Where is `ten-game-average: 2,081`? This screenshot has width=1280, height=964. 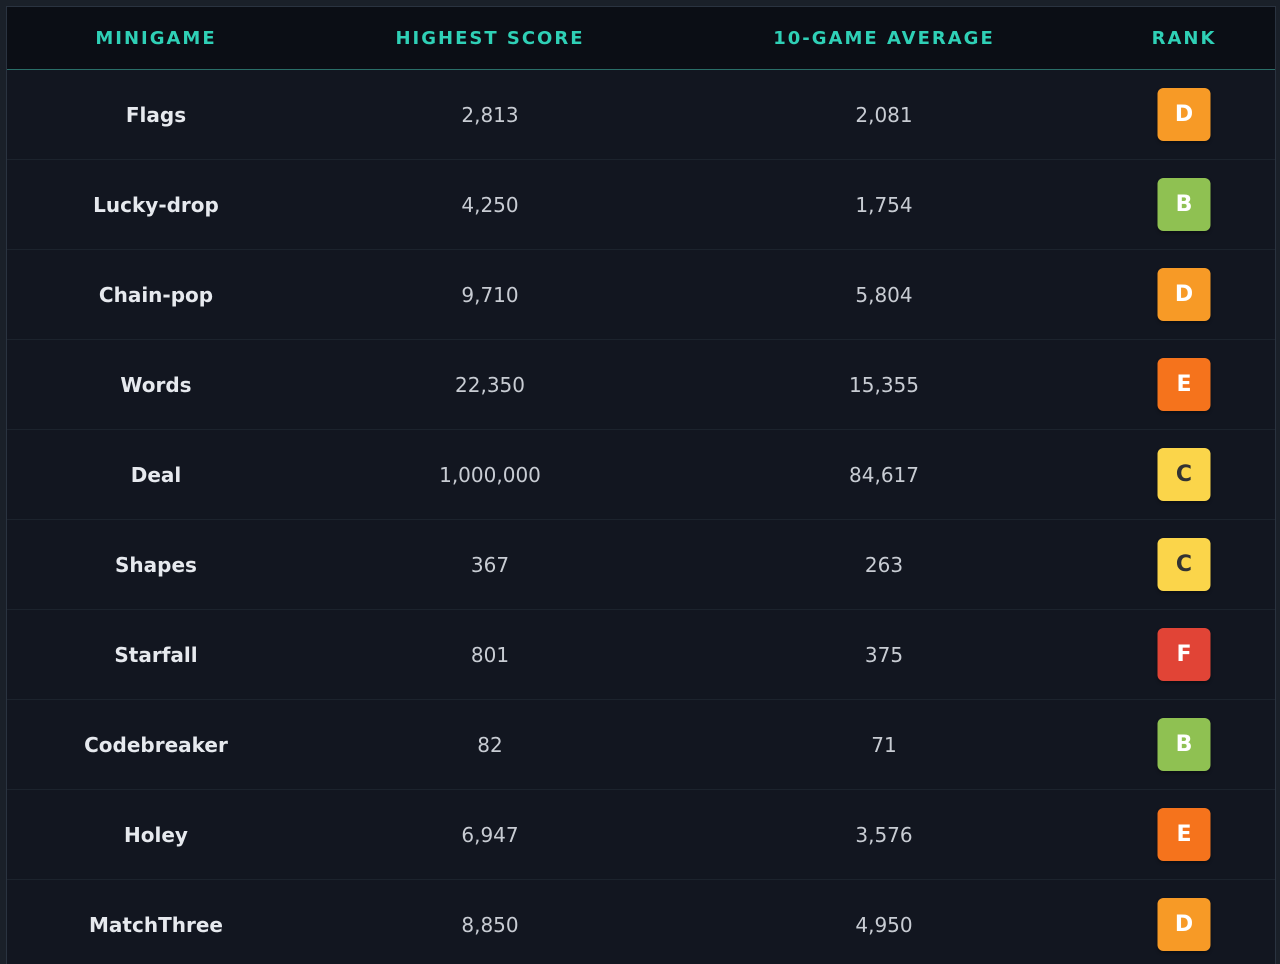
ten-game-average: 2,081 is located at coordinates (884, 114).